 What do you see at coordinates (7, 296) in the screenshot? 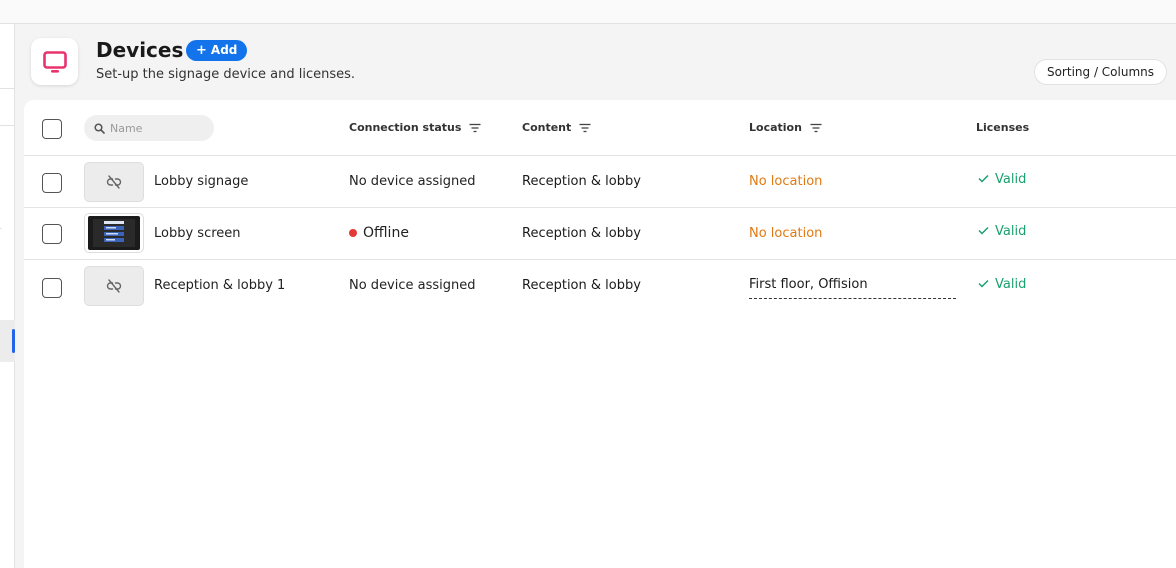
I see `left-sidebar` at bounding box center [7, 296].